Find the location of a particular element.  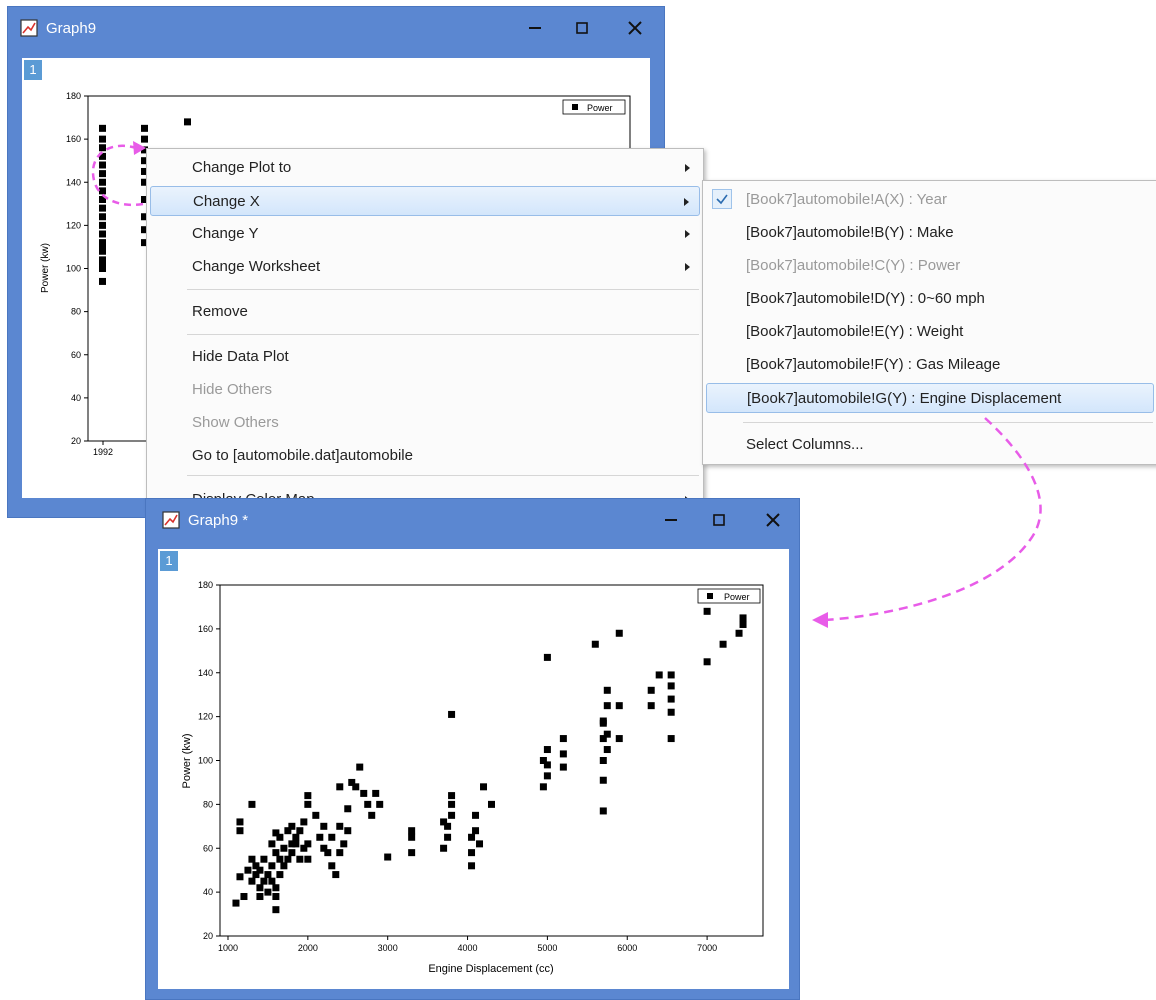

x-tick-label: 1992 is located at coordinates (103, 452).